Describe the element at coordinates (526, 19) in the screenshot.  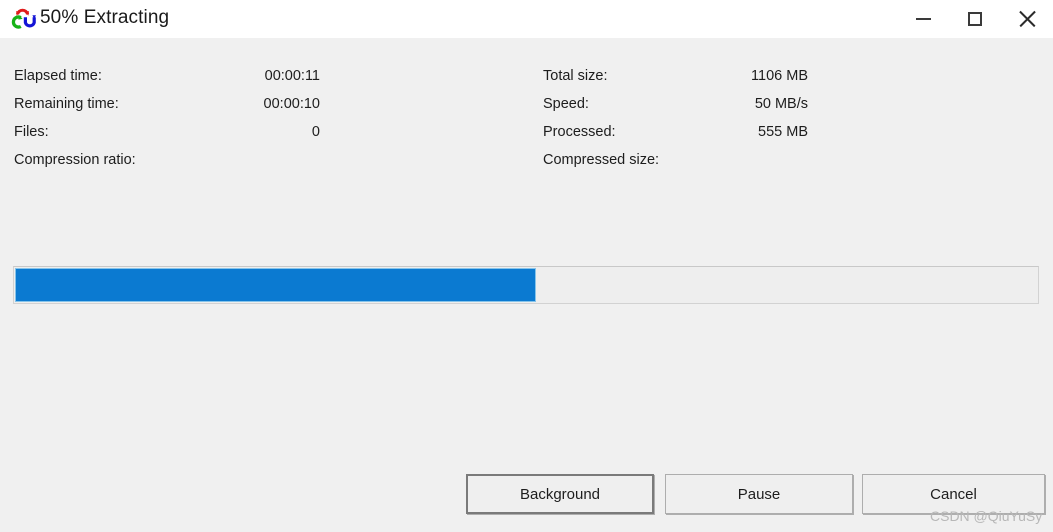
I see `title-bar: 50% Extracting` at that location.